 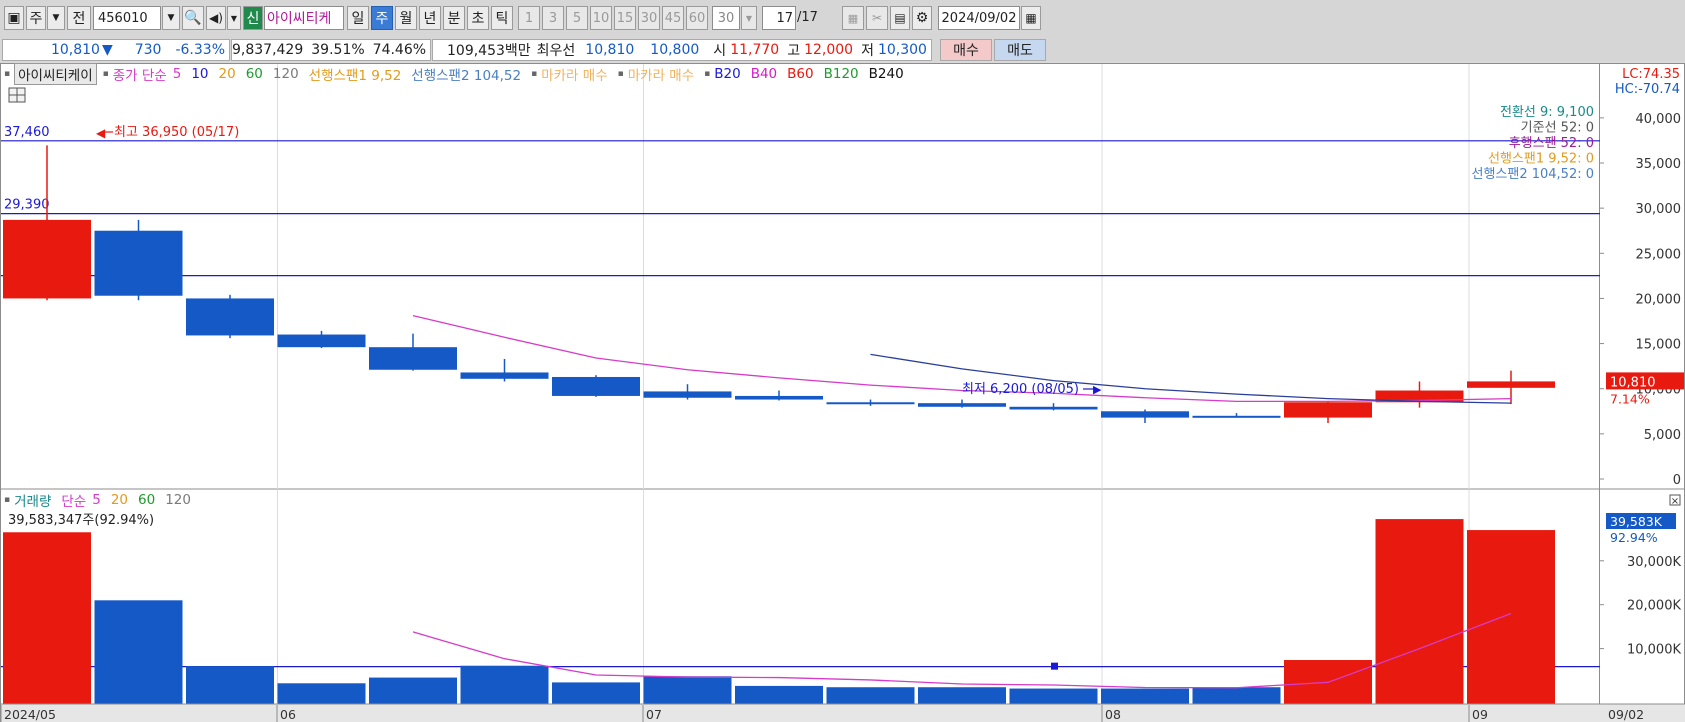 I want to click on tab-second: 초, so click(x=478, y=18).